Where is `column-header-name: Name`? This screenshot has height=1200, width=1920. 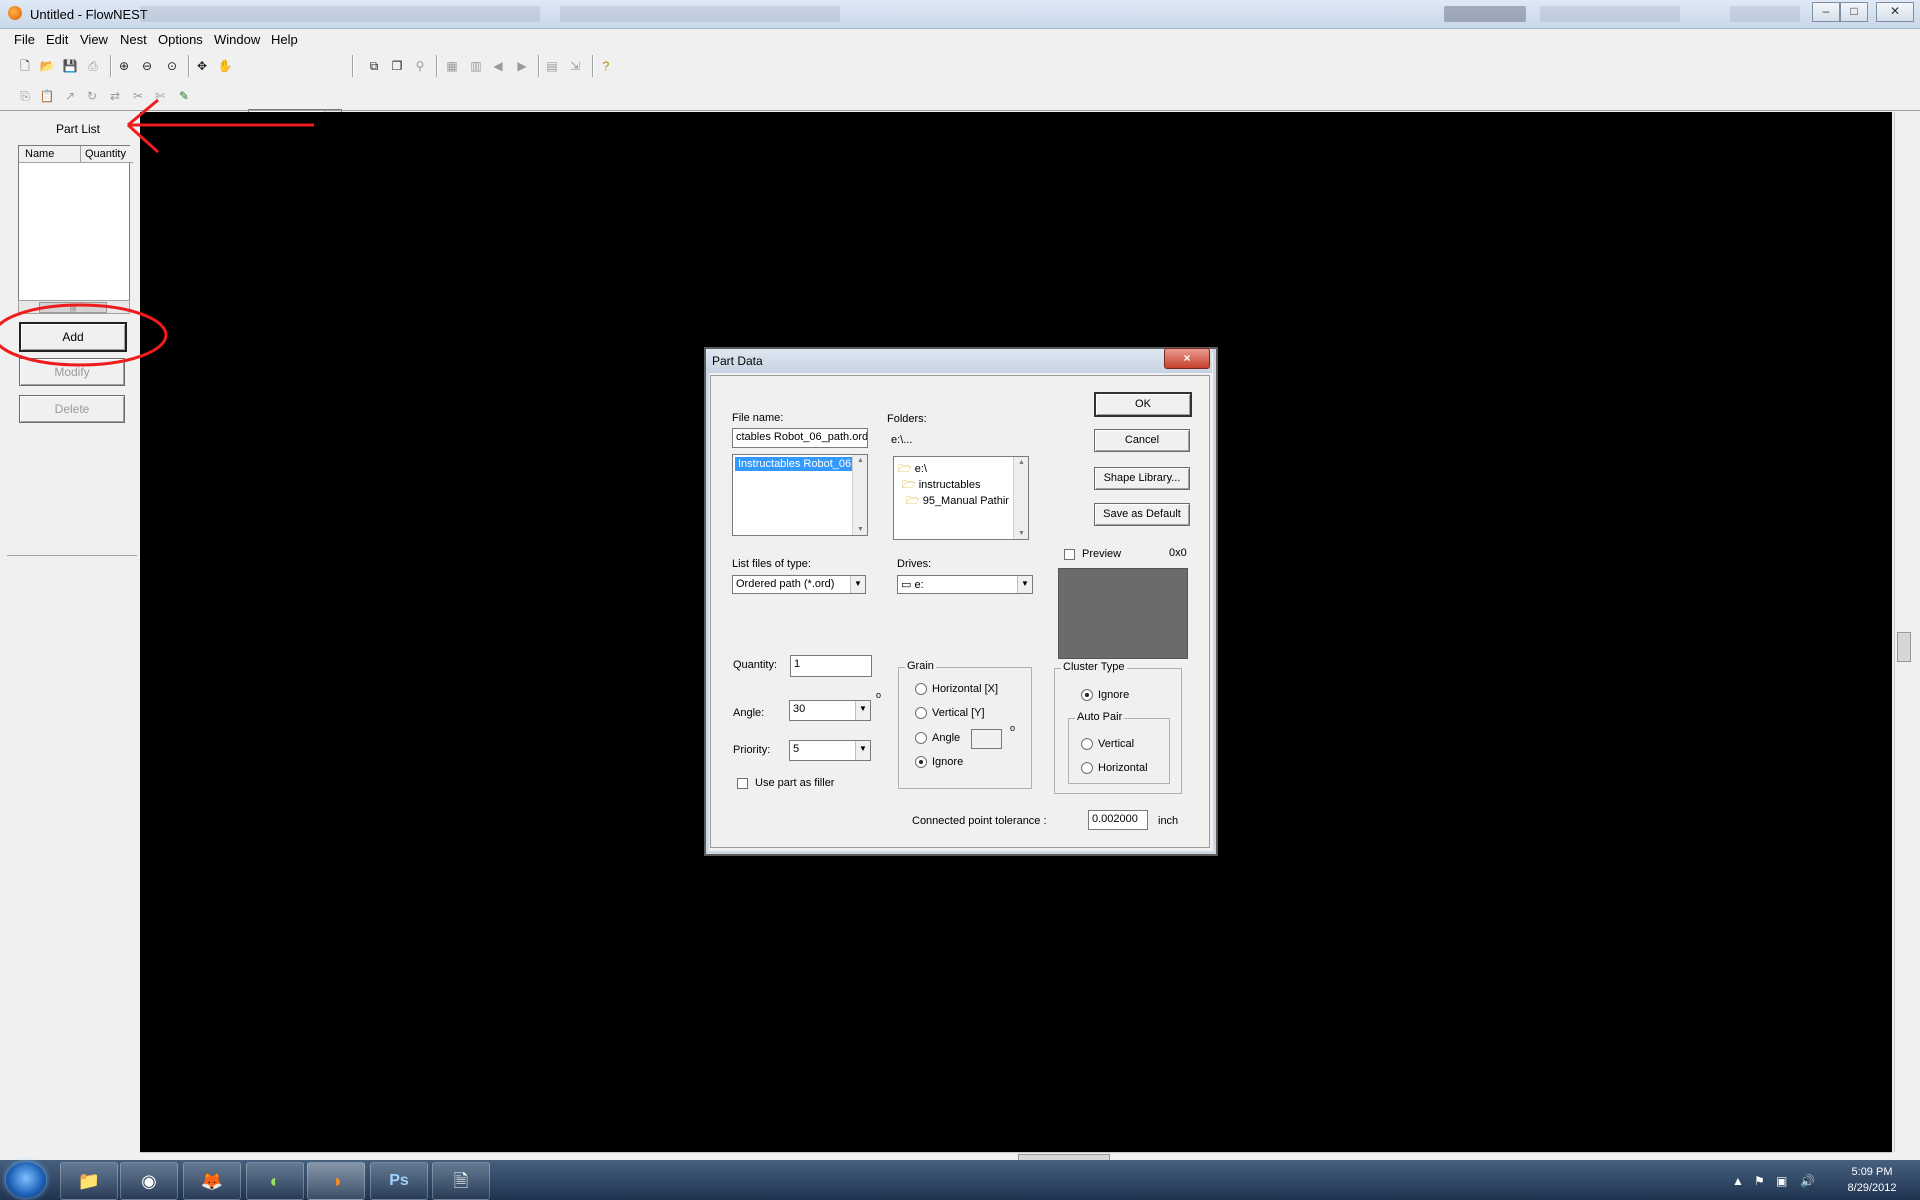 column-header-name: Name is located at coordinates (50, 154).